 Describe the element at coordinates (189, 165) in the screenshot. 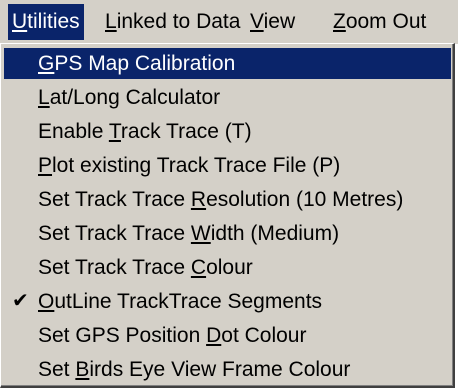

I see `menu-item-label: Plot existing Track Trace File (P)` at that location.